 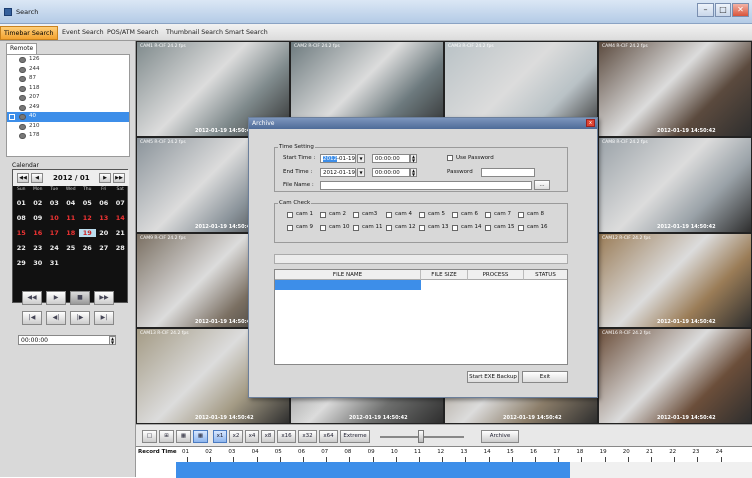 I want to click on remote-site-item: 126, so click(x=68, y=60).